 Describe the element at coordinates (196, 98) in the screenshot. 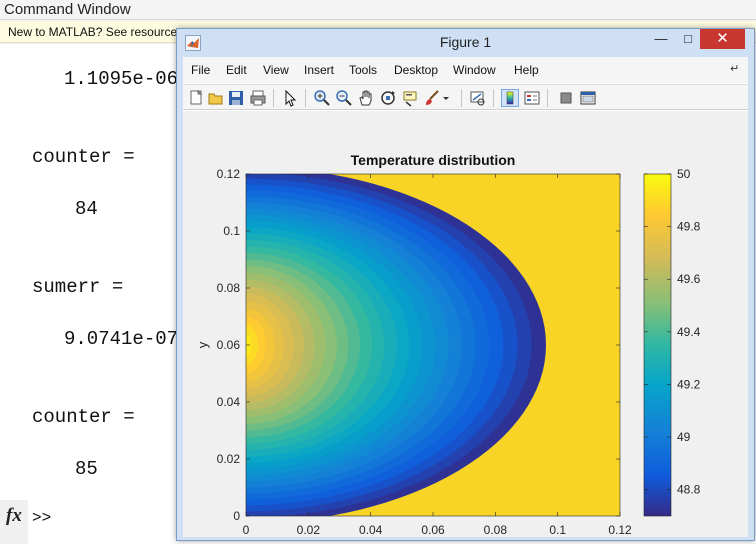

I see `new-figure-icon` at that location.